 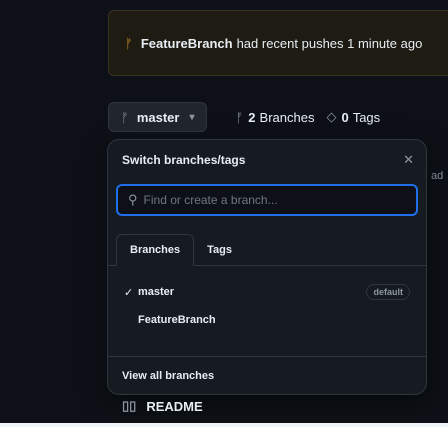 What do you see at coordinates (133, 199) in the screenshot?
I see `search-icon: ⚲` at bounding box center [133, 199].